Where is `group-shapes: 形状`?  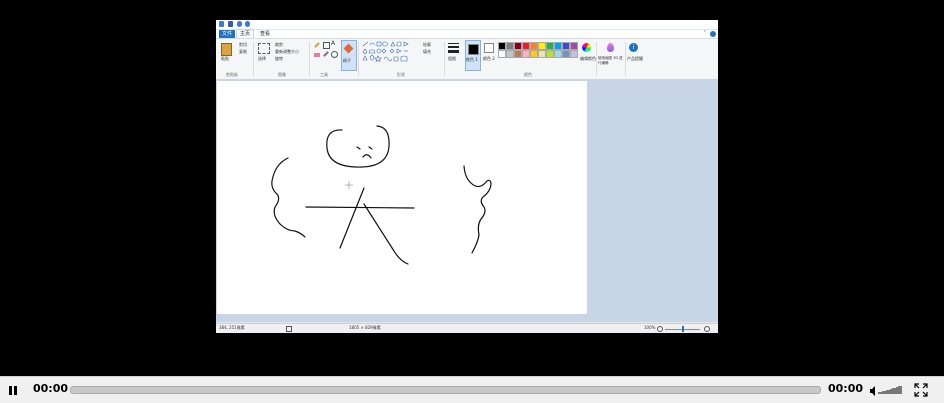
group-shapes: 形状 is located at coordinates (401, 74).